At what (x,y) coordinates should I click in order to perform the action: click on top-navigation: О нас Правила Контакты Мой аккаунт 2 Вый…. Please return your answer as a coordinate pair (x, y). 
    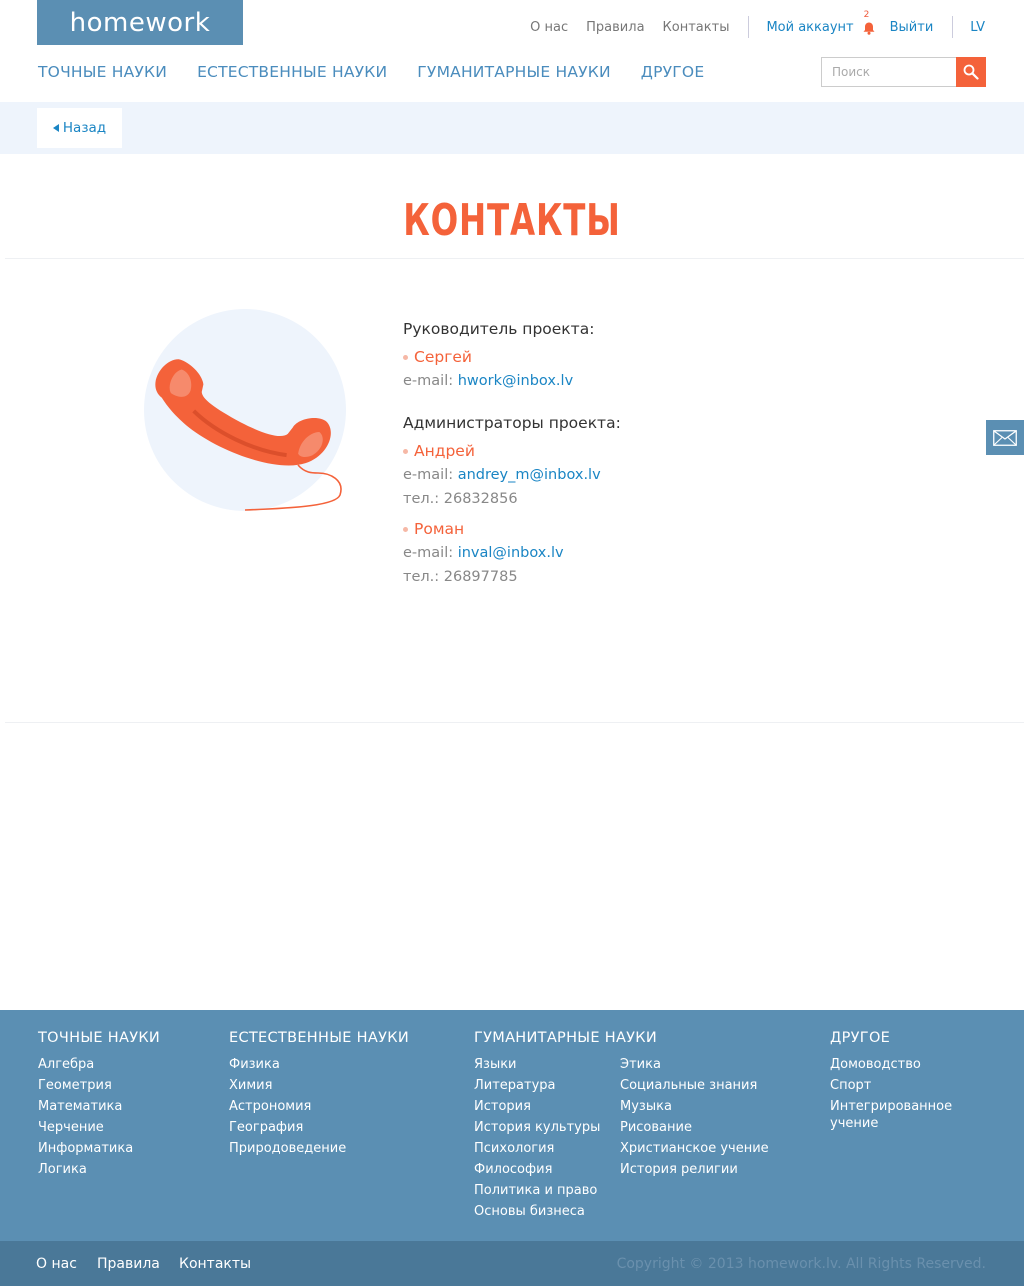
    Looking at the image, I should click on (757, 24).